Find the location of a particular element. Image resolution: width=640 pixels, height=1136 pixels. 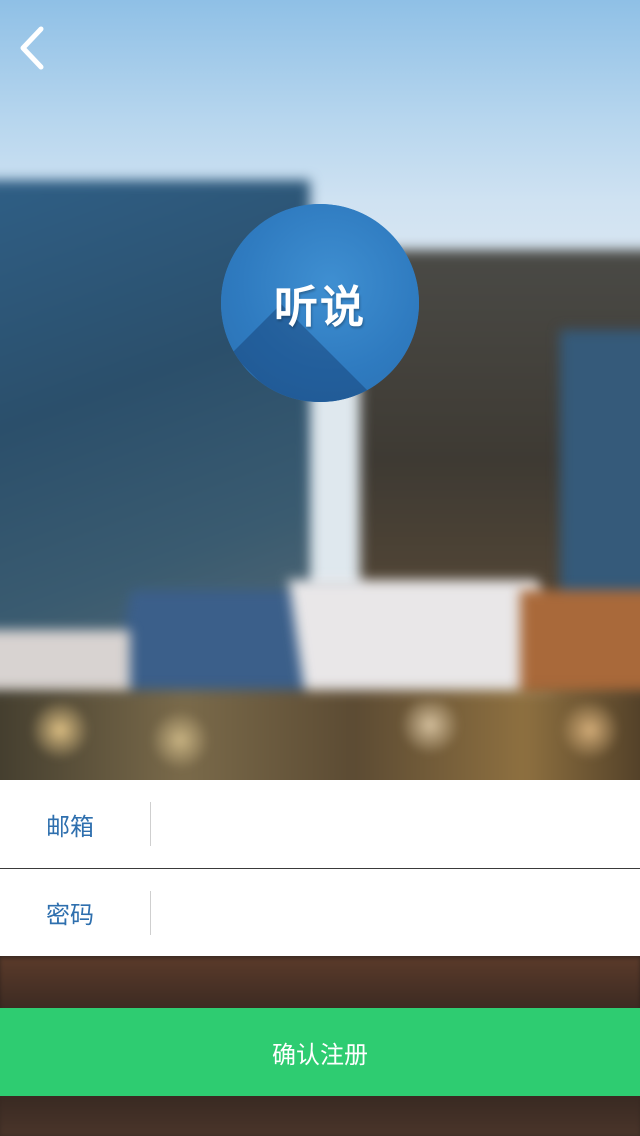

background-roof-right is located at coordinates (580, 645).